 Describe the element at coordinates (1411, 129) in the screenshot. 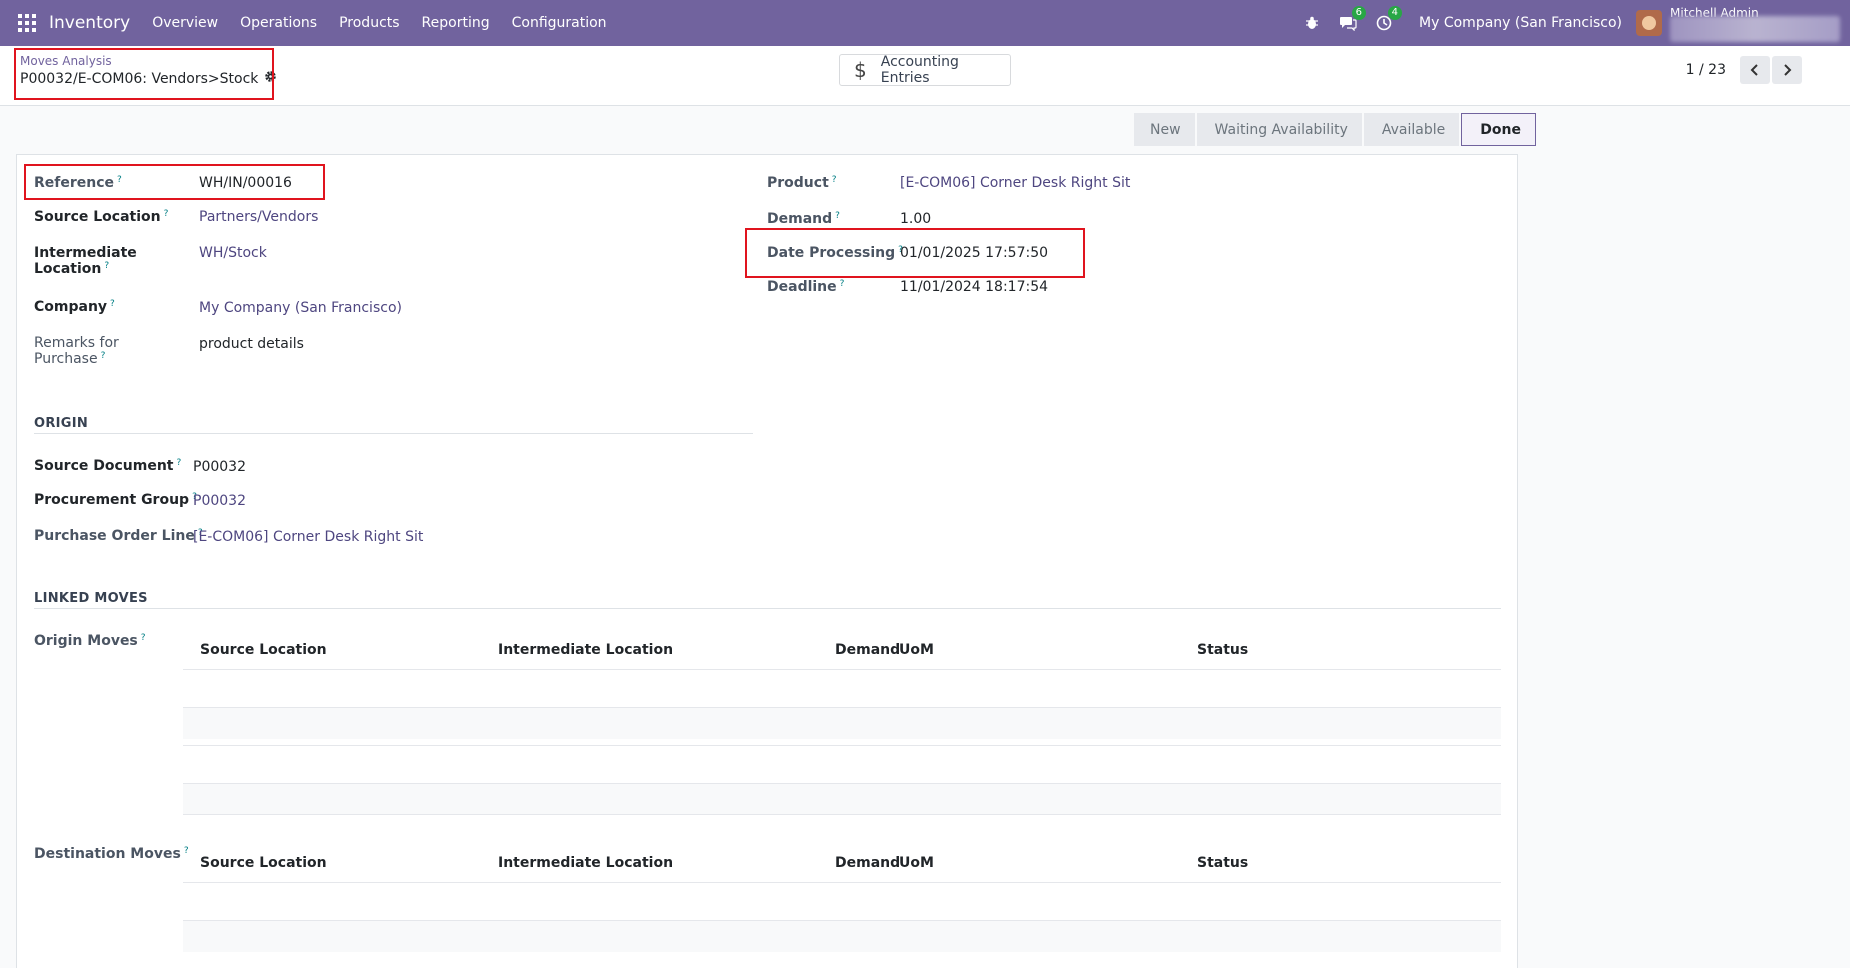

I see `stage-available: Available` at that location.